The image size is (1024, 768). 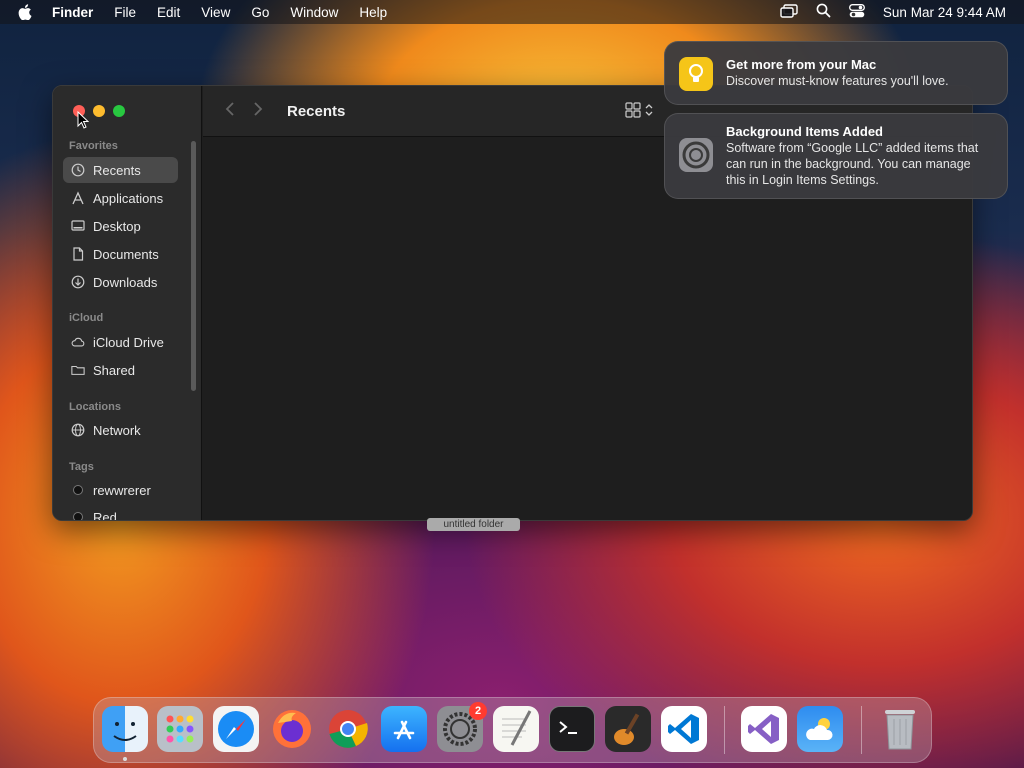 I want to click on menu-window: Window, so click(x=314, y=12).